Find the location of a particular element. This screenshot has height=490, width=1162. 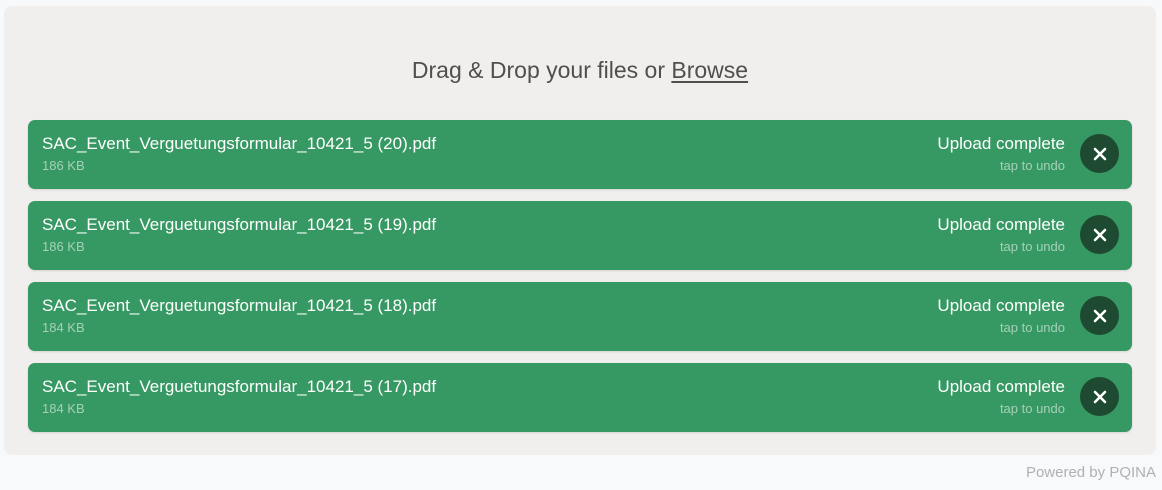

browse-link: Browse is located at coordinates (709, 70).